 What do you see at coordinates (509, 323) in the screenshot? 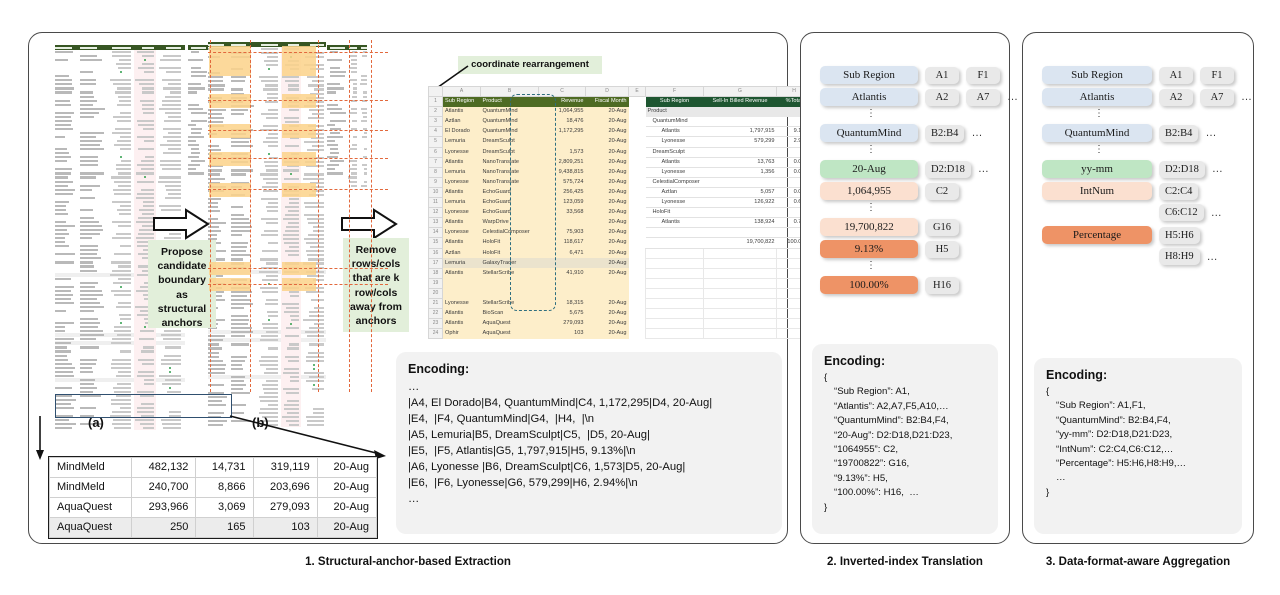
I see `cell-B23: AquaQuest` at bounding box center [509, 323].